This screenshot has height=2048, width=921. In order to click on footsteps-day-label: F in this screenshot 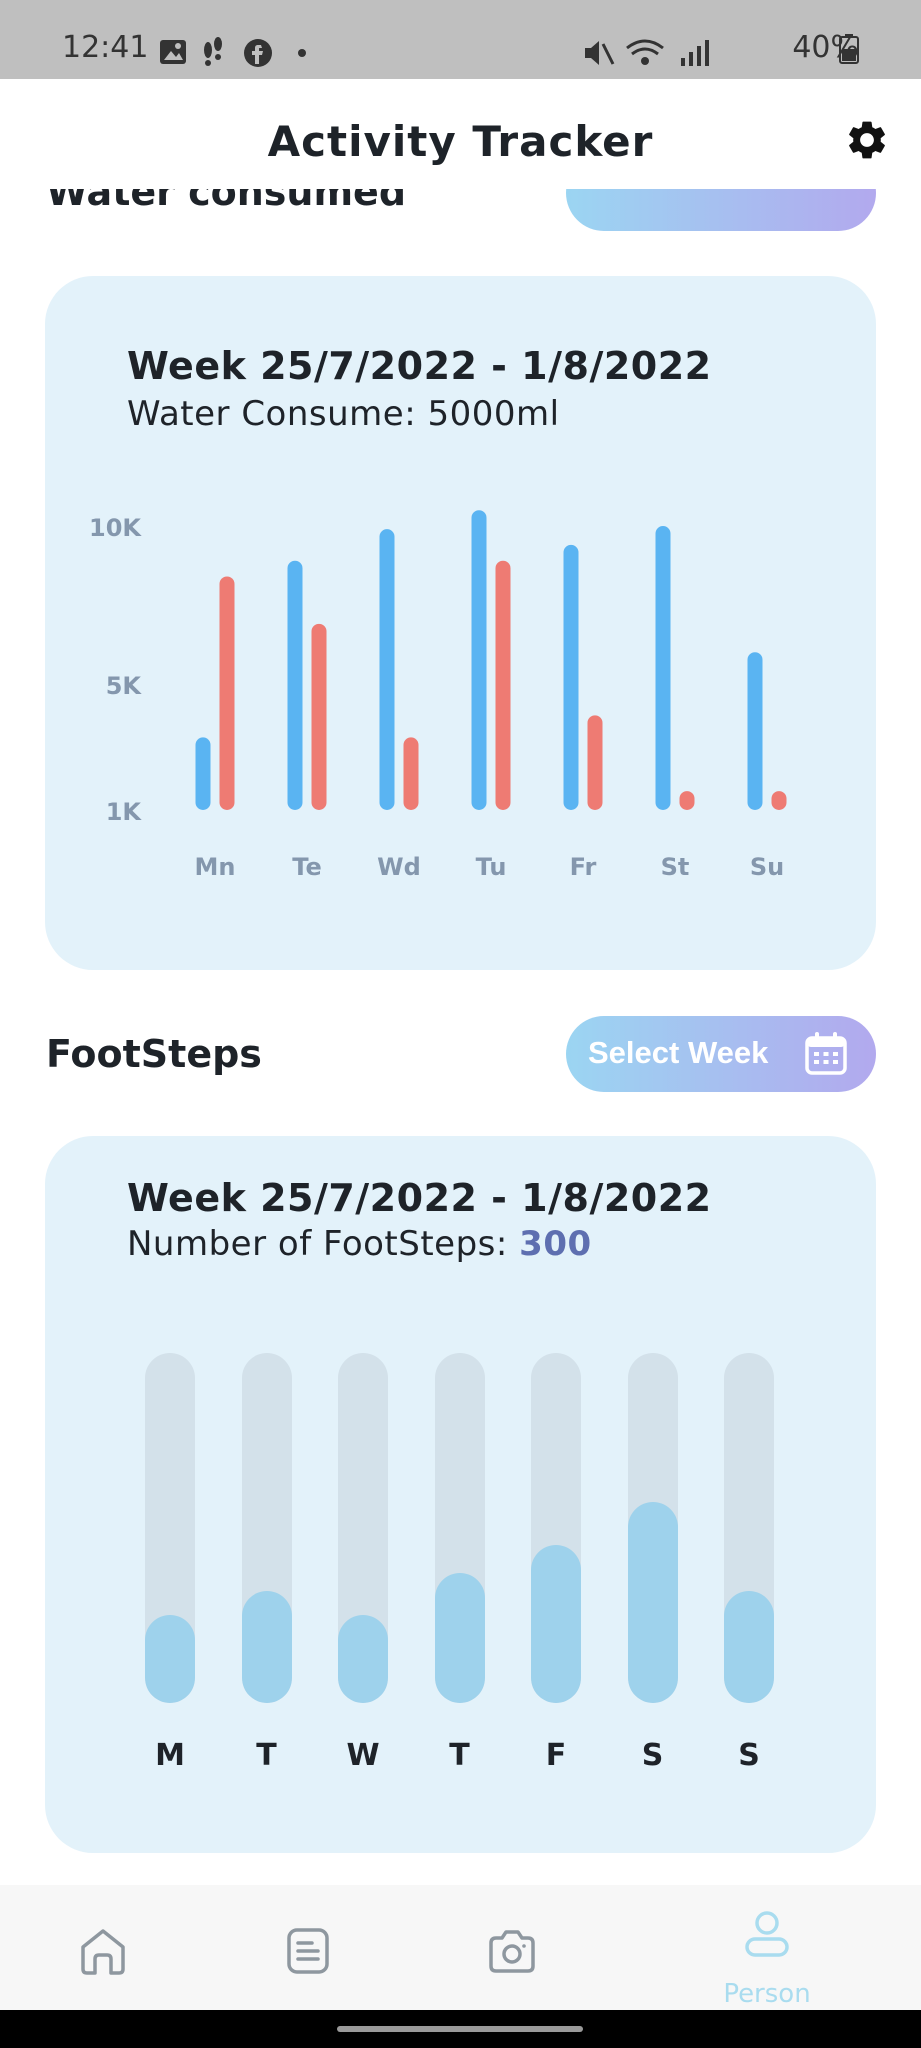, I will do `click(556, 1755)`.